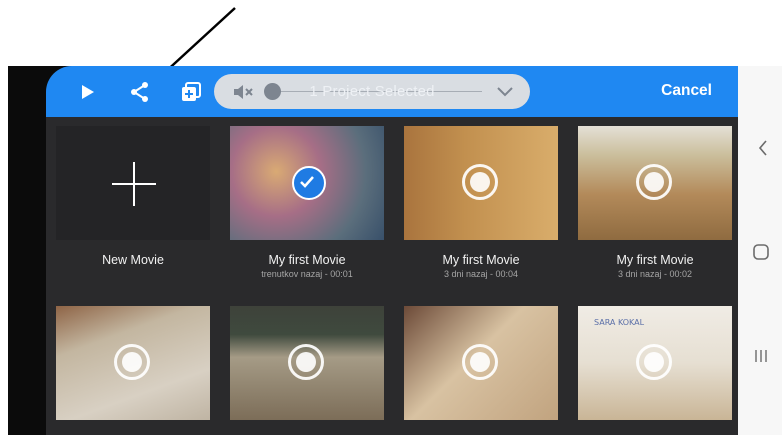 Image resolution: width=782 pixels, height=435 pixels. What do you see at coordinates (307, 260) in the screenshot?
I see `project-title-1: My first Movie` at bounding box center [307, 260].